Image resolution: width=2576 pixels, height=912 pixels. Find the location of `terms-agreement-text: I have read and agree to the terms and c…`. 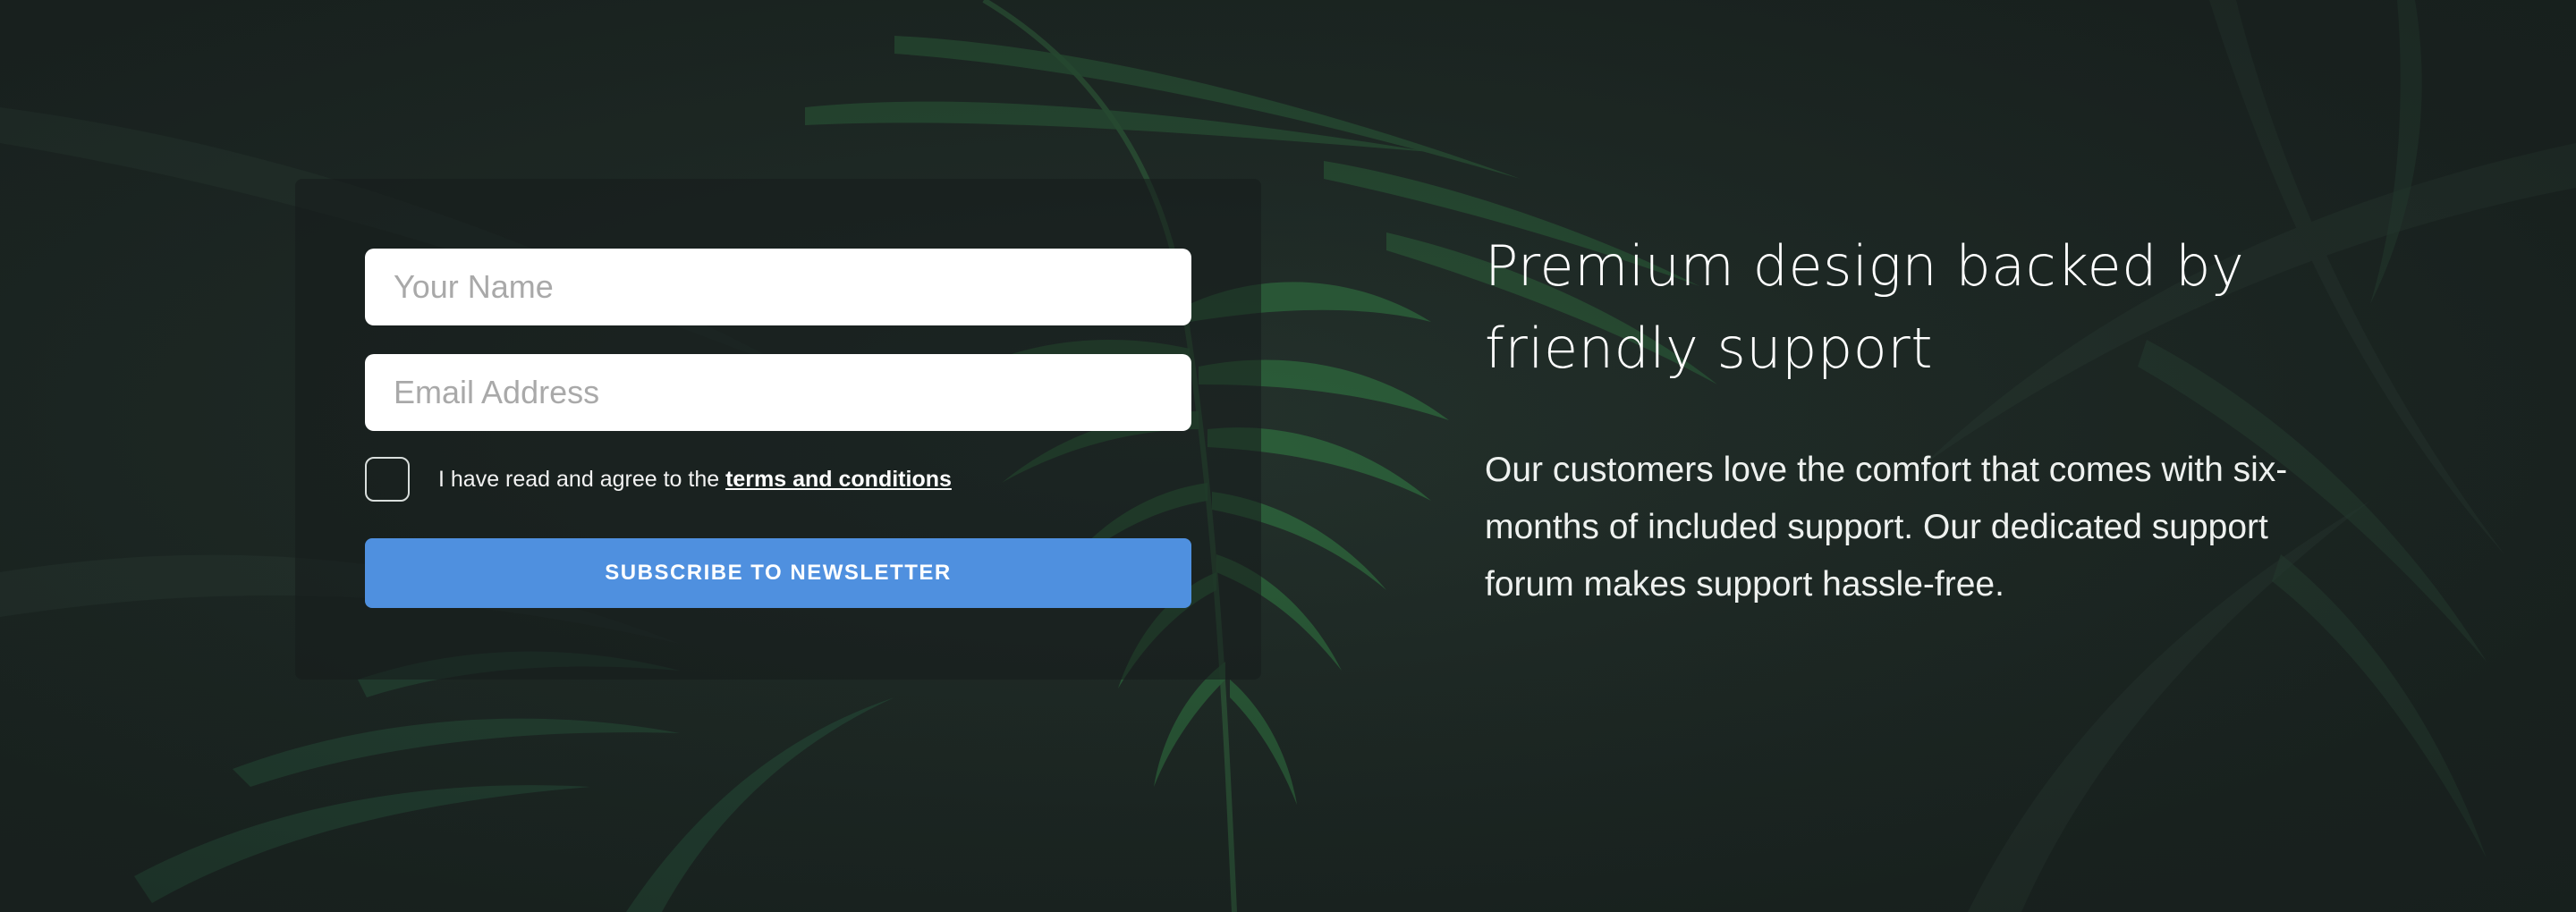

terms-agreement-text: I have read and agree to the terms and c… is located at coordinates (695, 480).